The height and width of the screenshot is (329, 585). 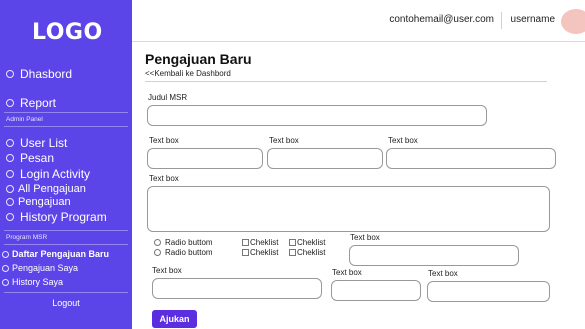 I want to click on sidebar-item-label: History Saya, so click(x=38, y=282).